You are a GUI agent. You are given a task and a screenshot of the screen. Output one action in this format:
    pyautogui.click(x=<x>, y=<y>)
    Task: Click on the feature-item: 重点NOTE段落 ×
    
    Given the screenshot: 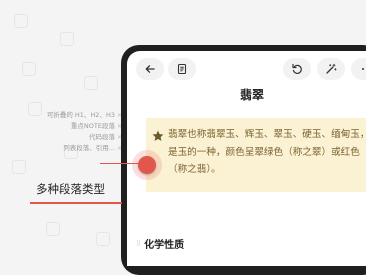 What is the action you would take?
    pyautogui.click(x=96, y=126)
    